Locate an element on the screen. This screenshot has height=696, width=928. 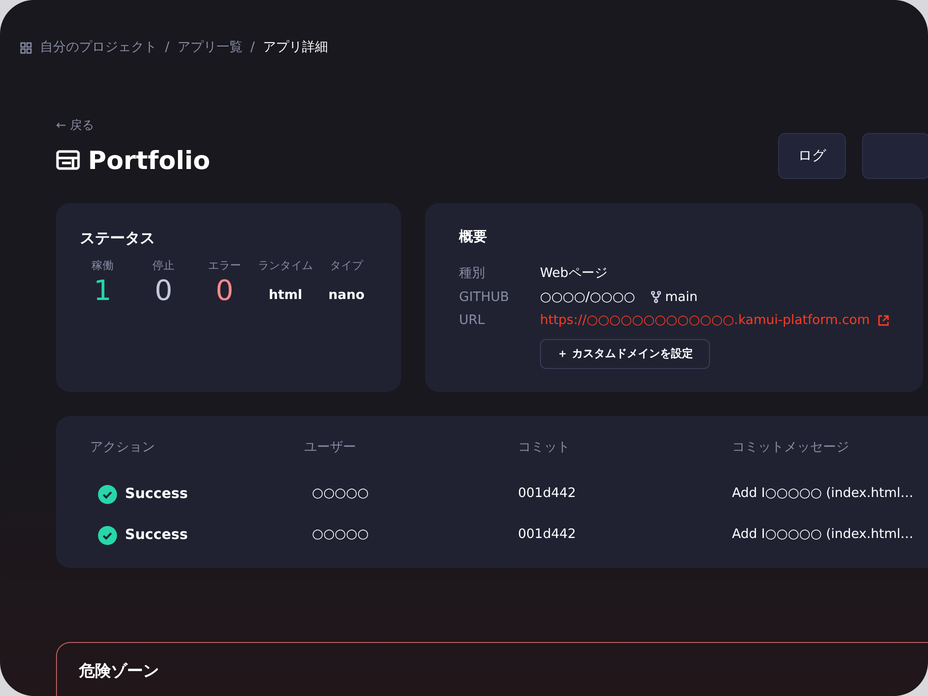
app-title: Portfolio is located at coordinates (149, 160).